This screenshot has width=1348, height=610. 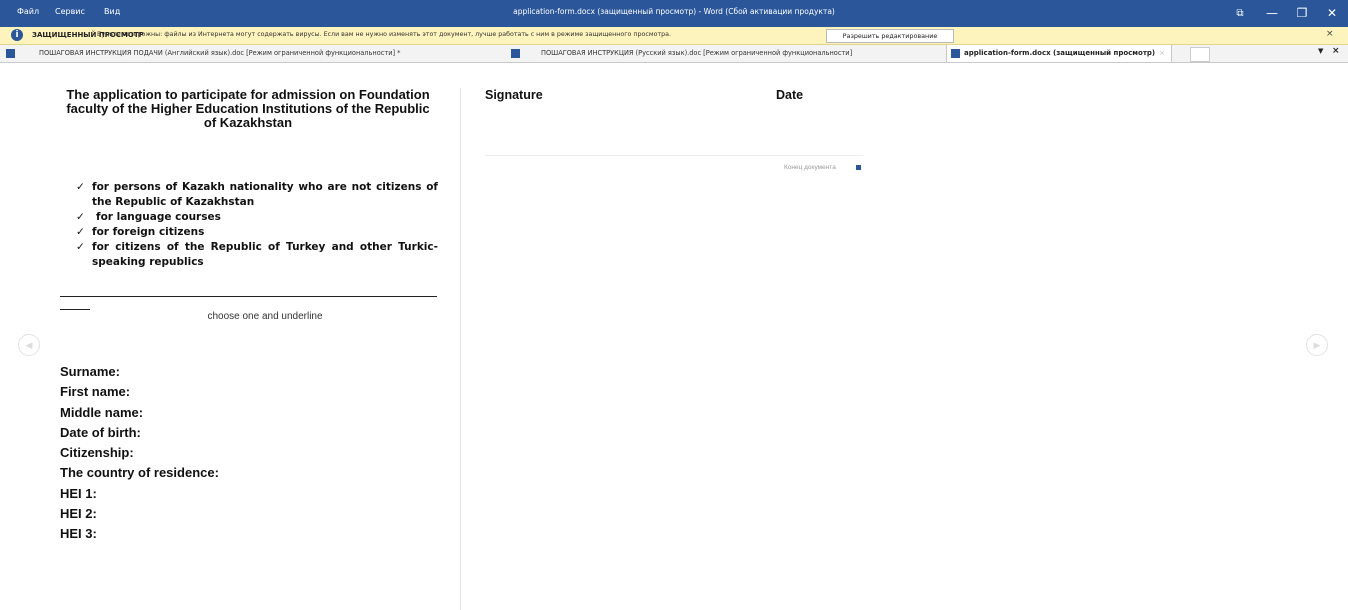 I want to click on field-first-name: First name:, so click(x=95, y=392).